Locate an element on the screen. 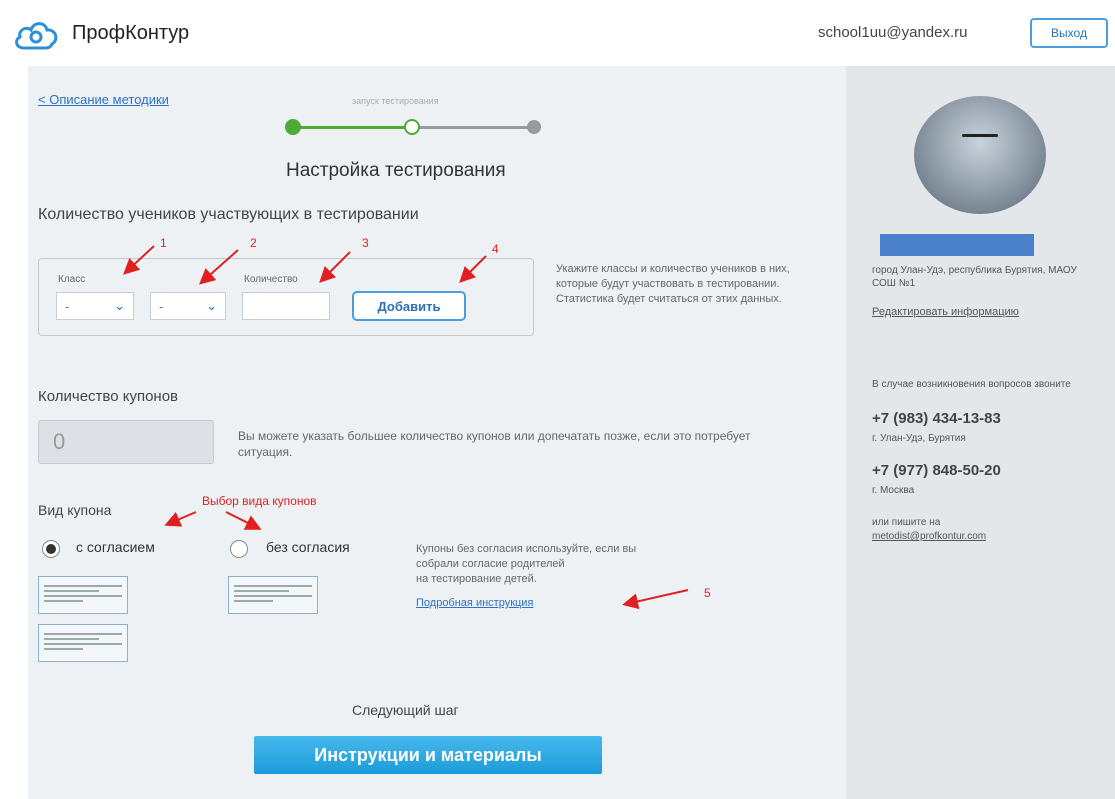 This screenshot has width=1115, height=799. contact-email-link: metodist@profkontur.com is located at coordinates (929, 536).